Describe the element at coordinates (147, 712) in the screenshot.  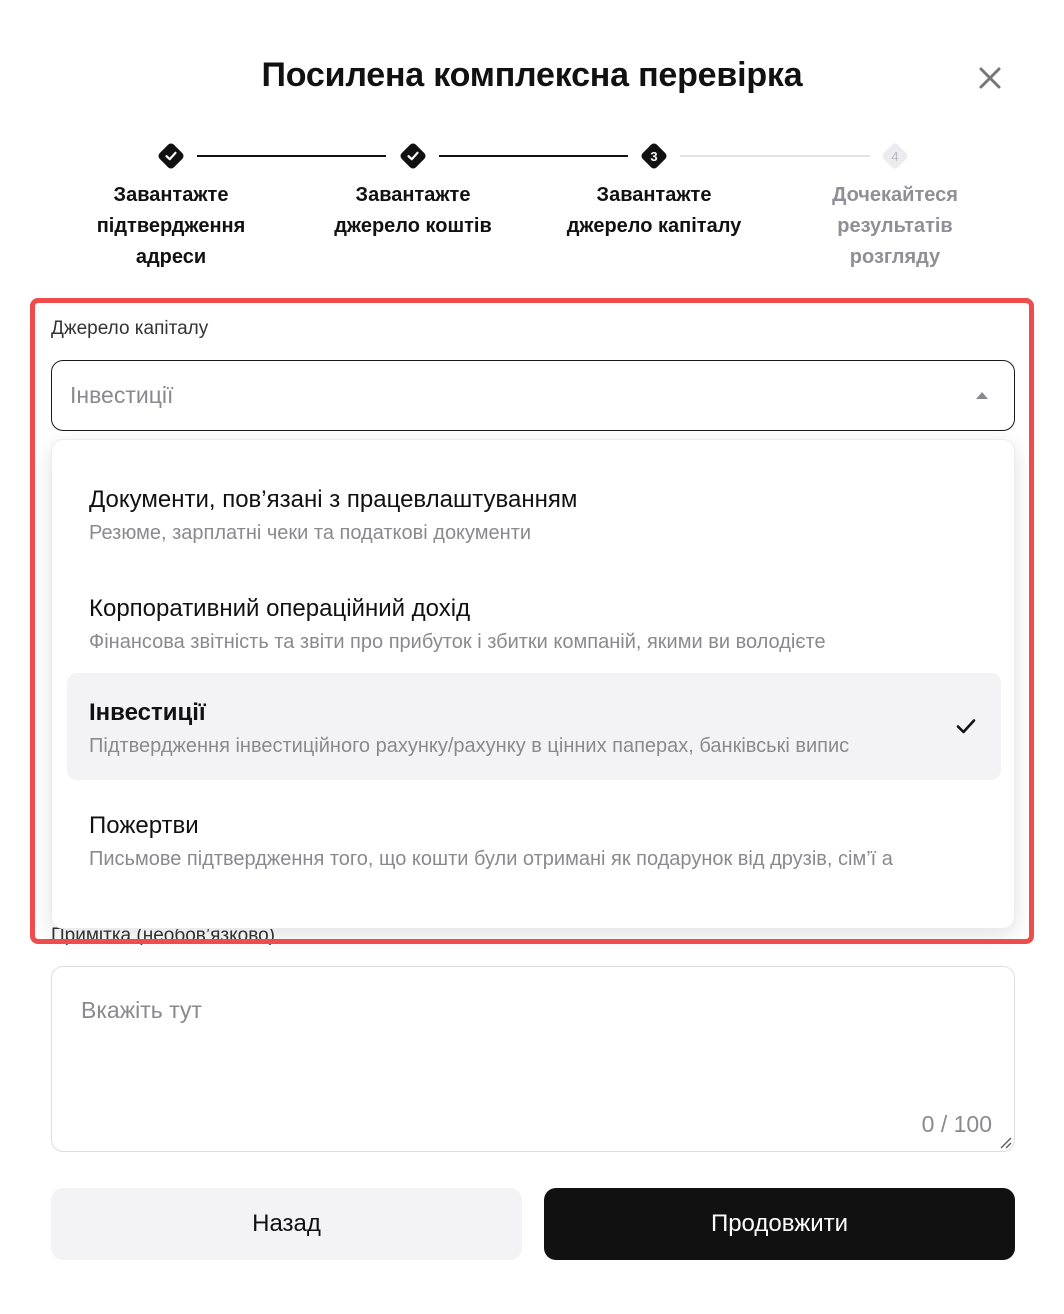
I see `option-title: Інвестиції` at that location.